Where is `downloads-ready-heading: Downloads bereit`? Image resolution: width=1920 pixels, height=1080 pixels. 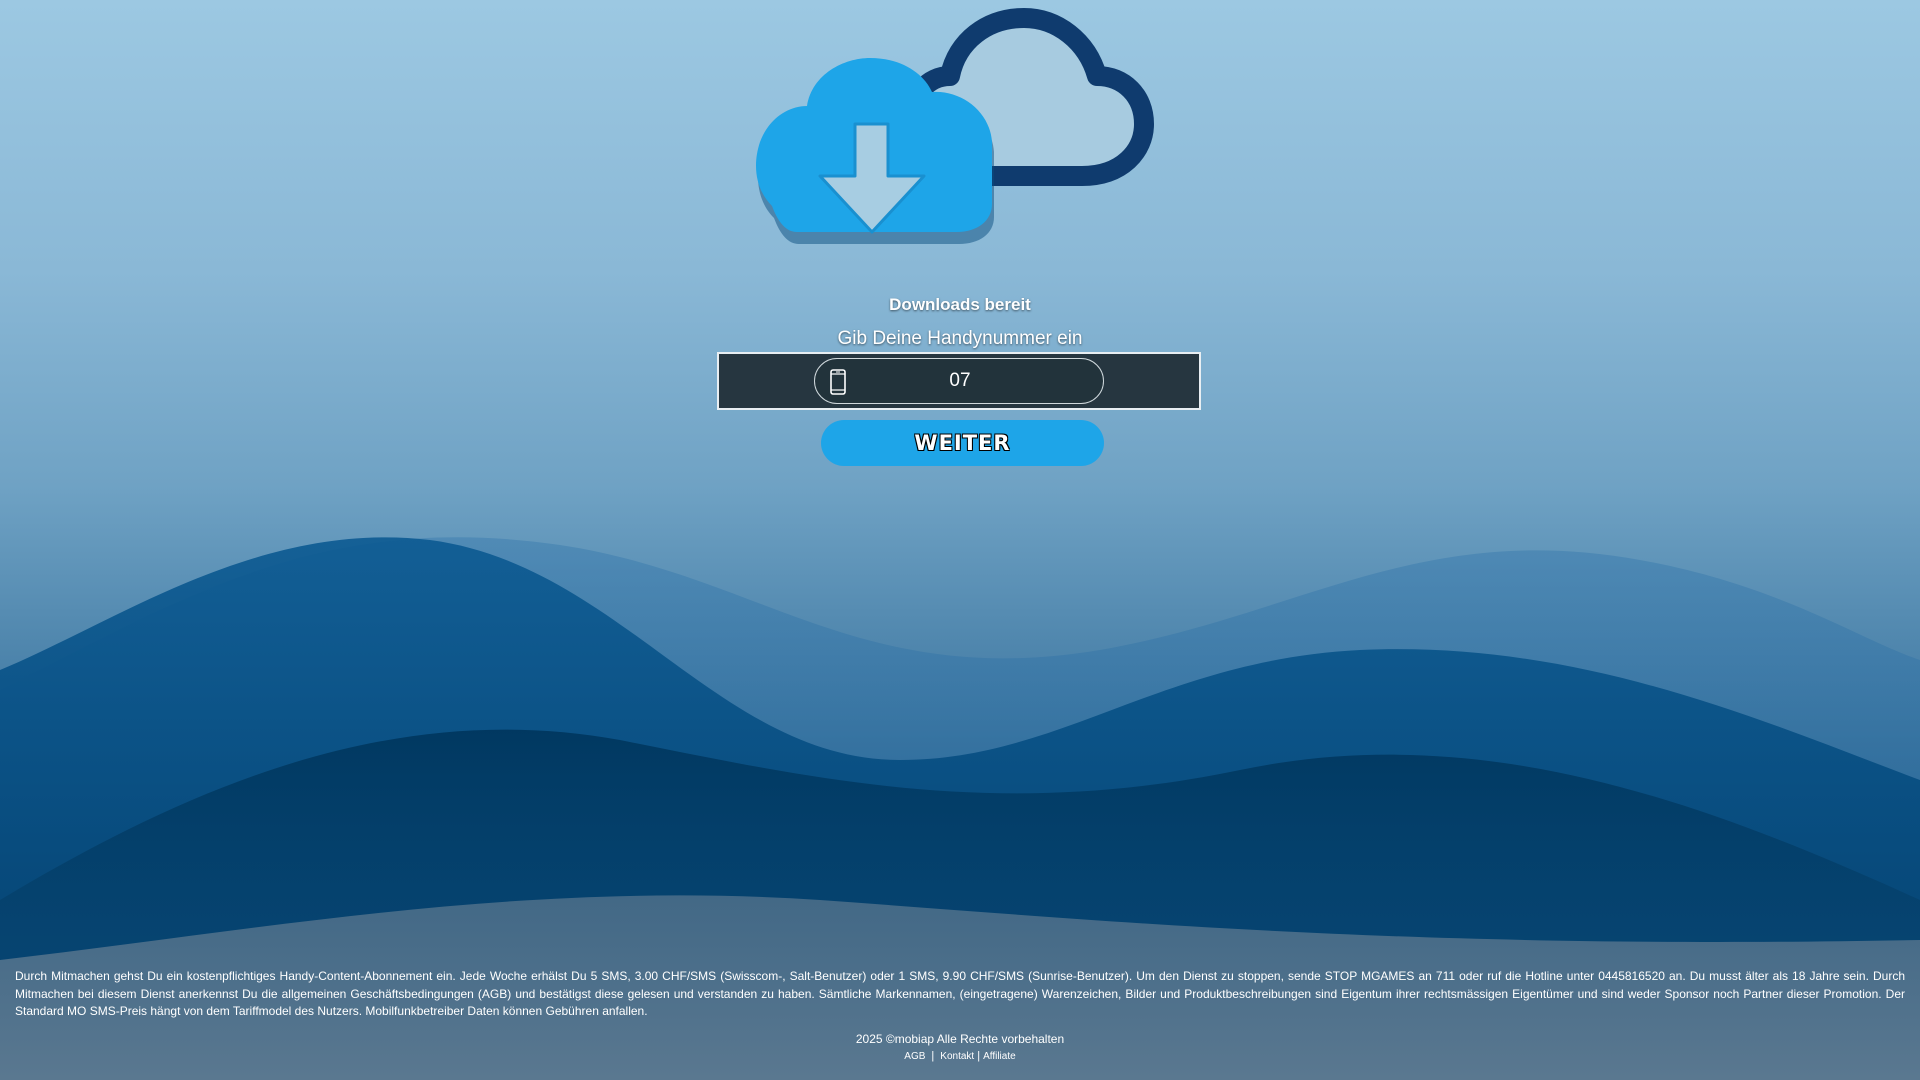 downloads-ready-heading: Downloads bereit is located at coordinates (960, 304).